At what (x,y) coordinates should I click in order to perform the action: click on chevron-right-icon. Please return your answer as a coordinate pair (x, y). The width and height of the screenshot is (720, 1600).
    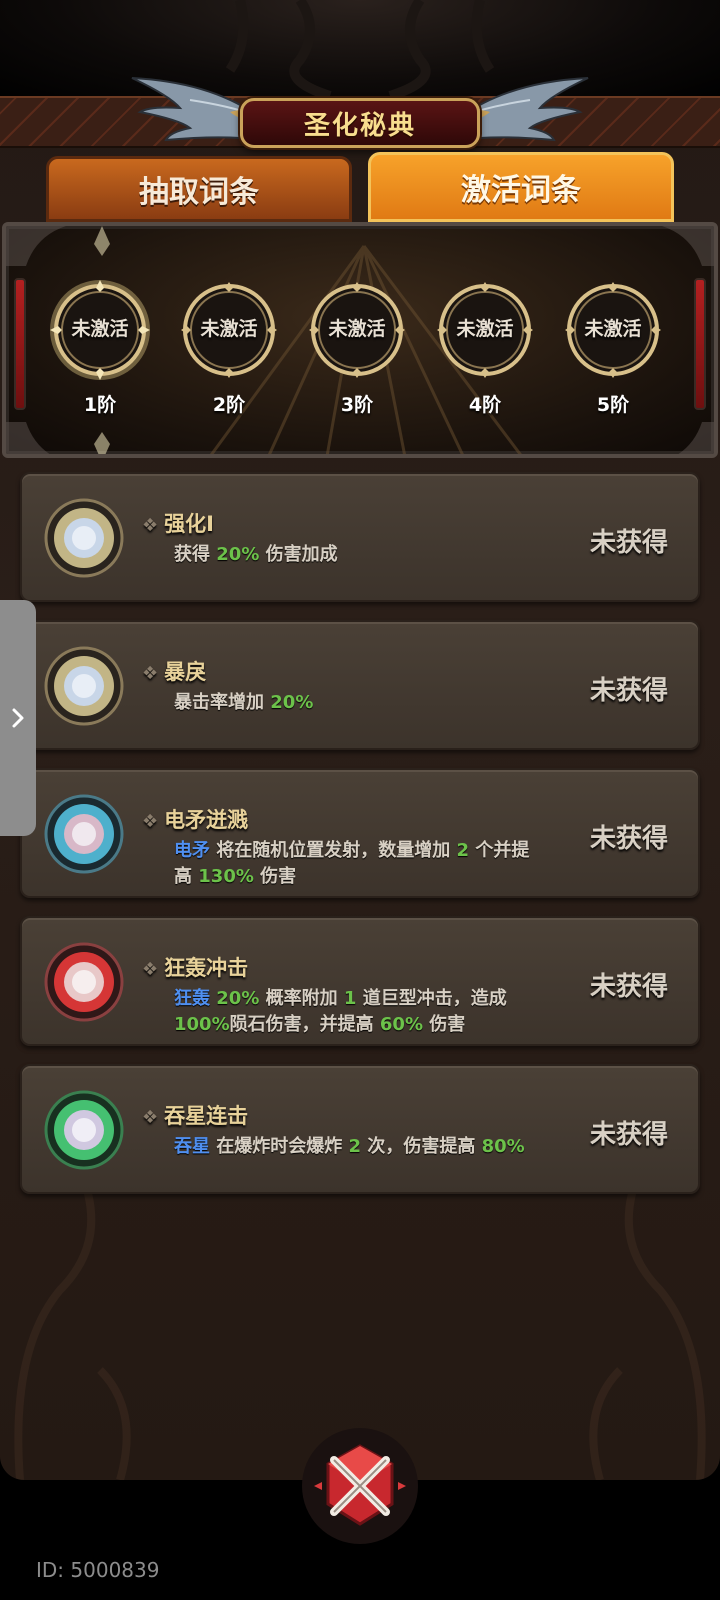
    Looking at the image, I should click on (18, 718).